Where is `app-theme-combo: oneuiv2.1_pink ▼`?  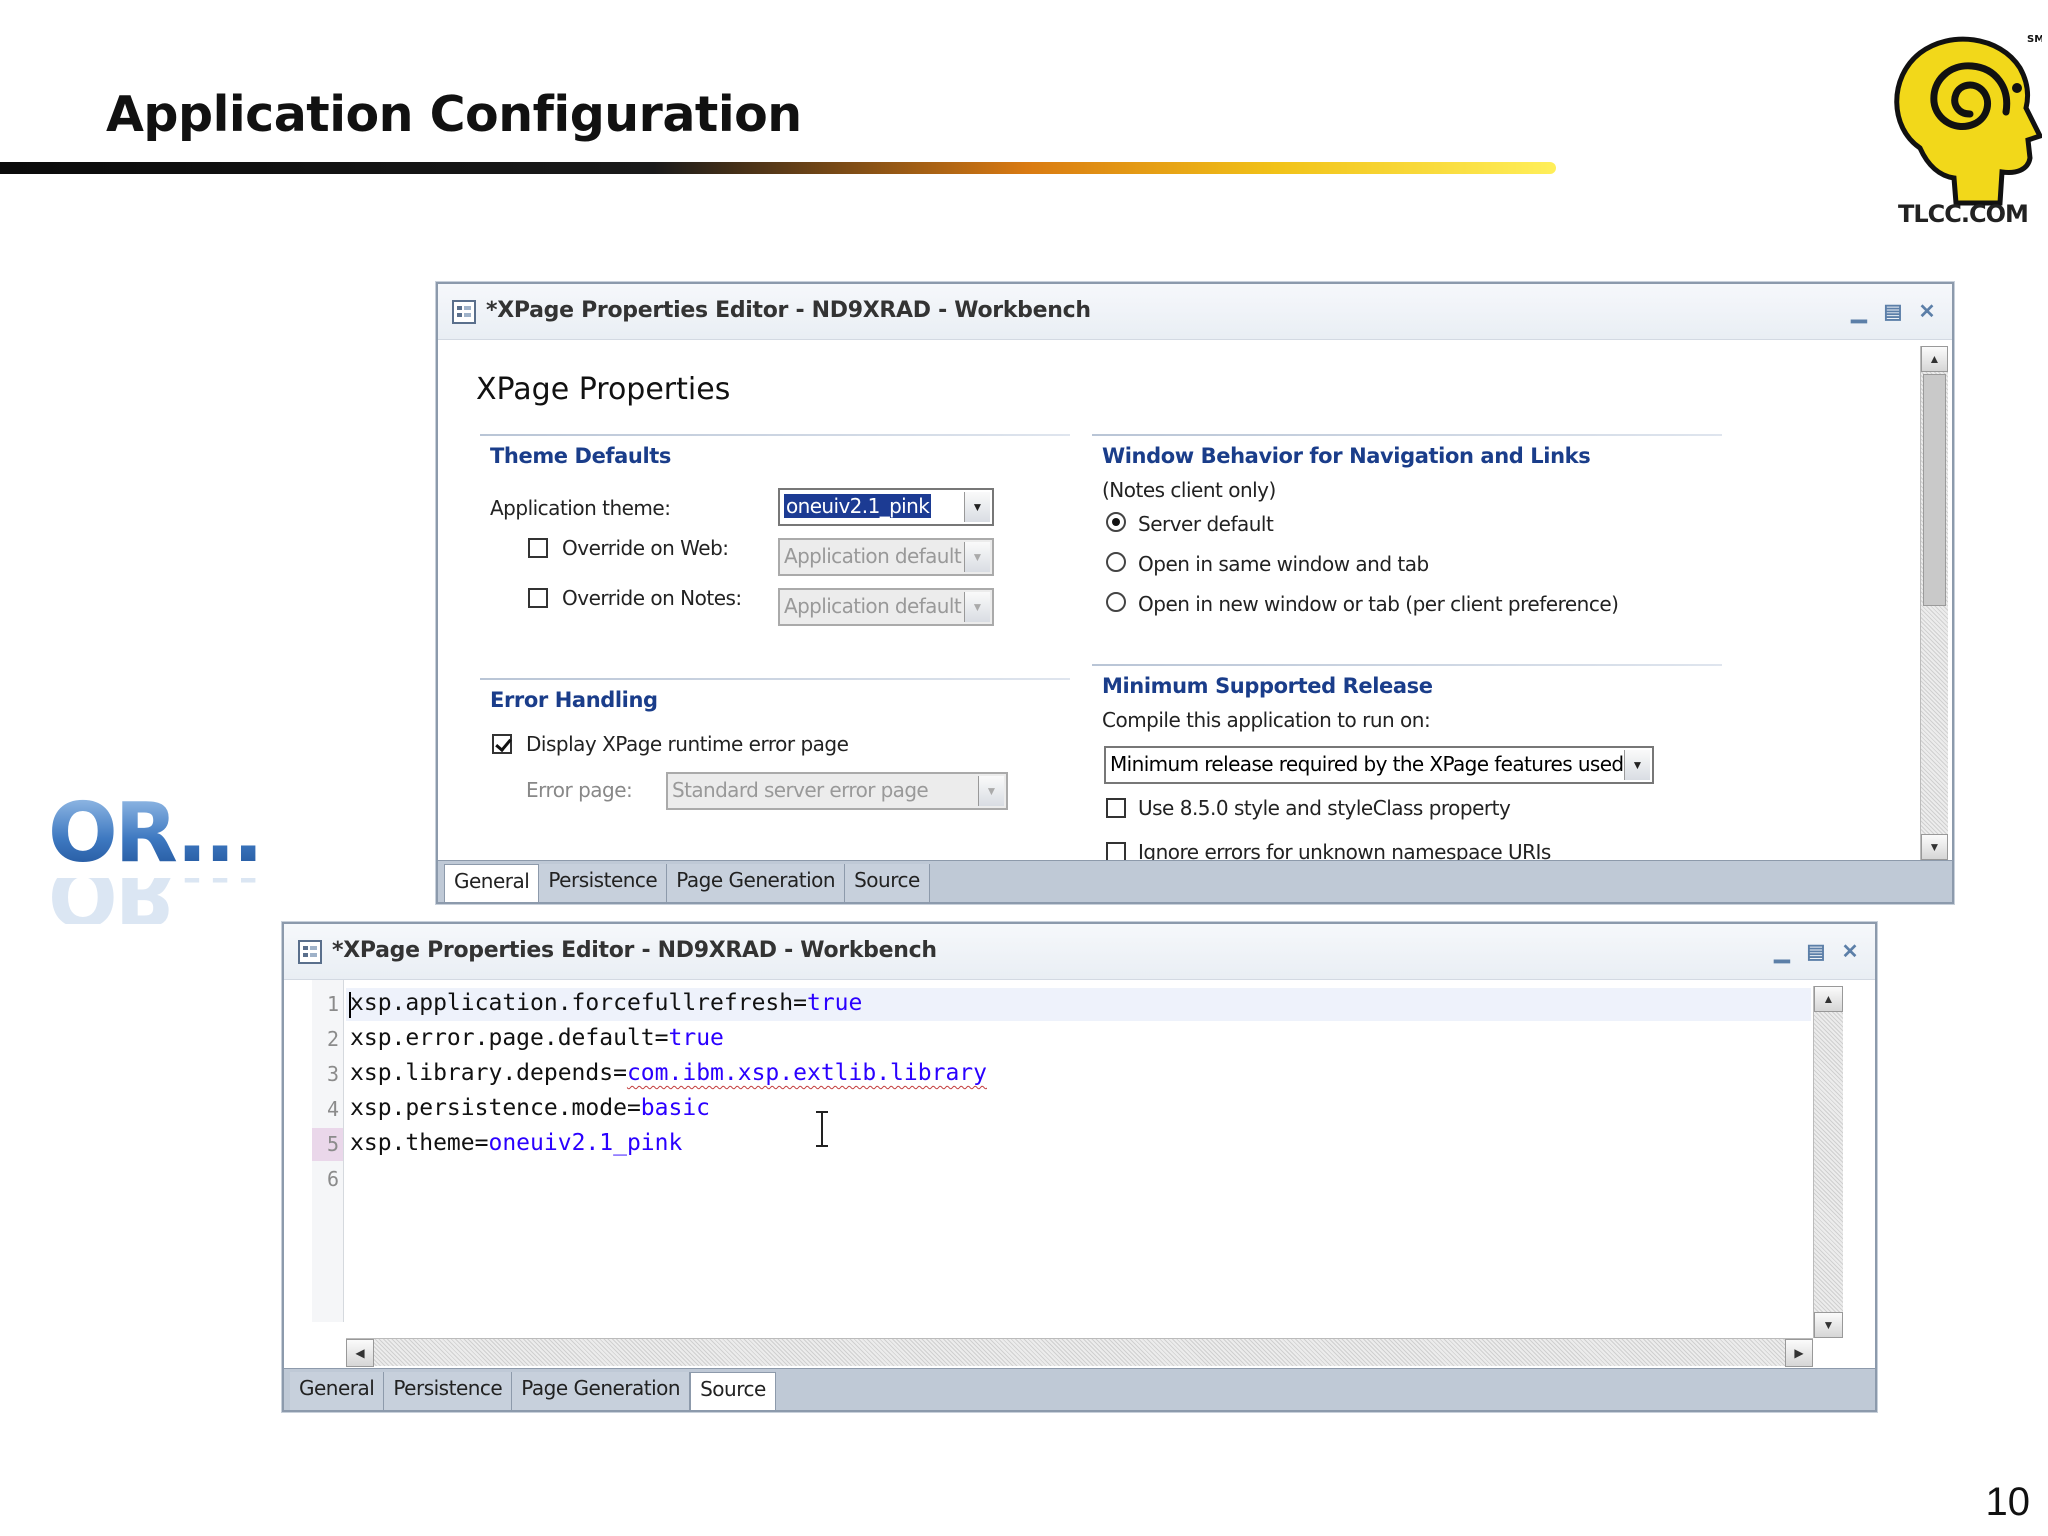
app-theme-combo: oneuiv2.1_pink ▼ is located at coordinates (886, 507).